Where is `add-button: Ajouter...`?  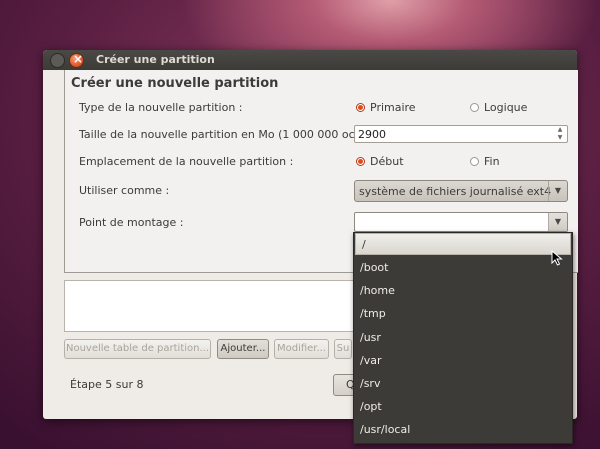
add-button: Ajouter... is located at coordinates (243, 349).